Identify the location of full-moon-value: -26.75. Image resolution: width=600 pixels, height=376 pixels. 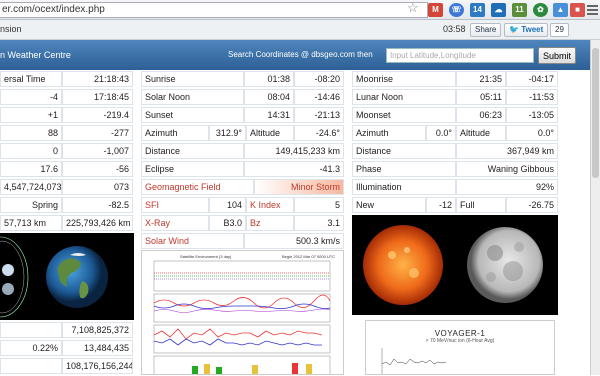
(532, 205).